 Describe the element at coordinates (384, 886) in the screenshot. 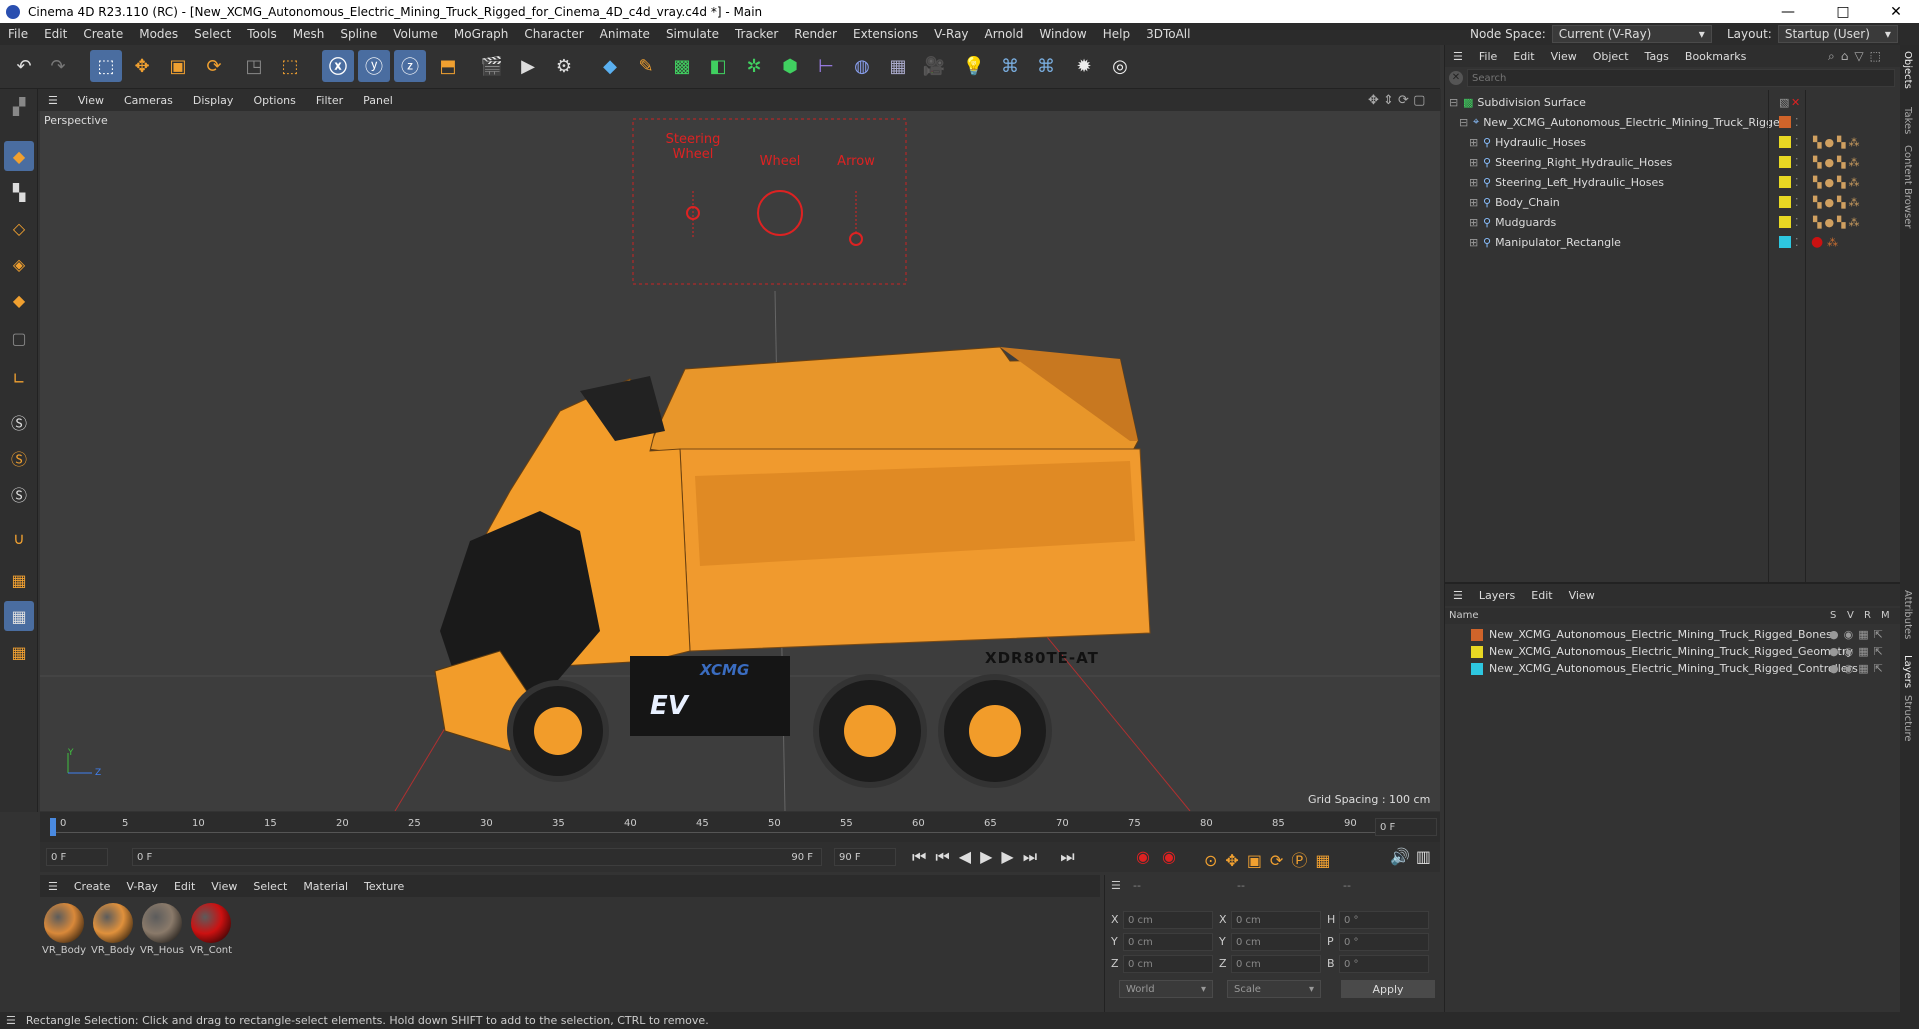

I see `material-menu-texture: Texture` at that location.